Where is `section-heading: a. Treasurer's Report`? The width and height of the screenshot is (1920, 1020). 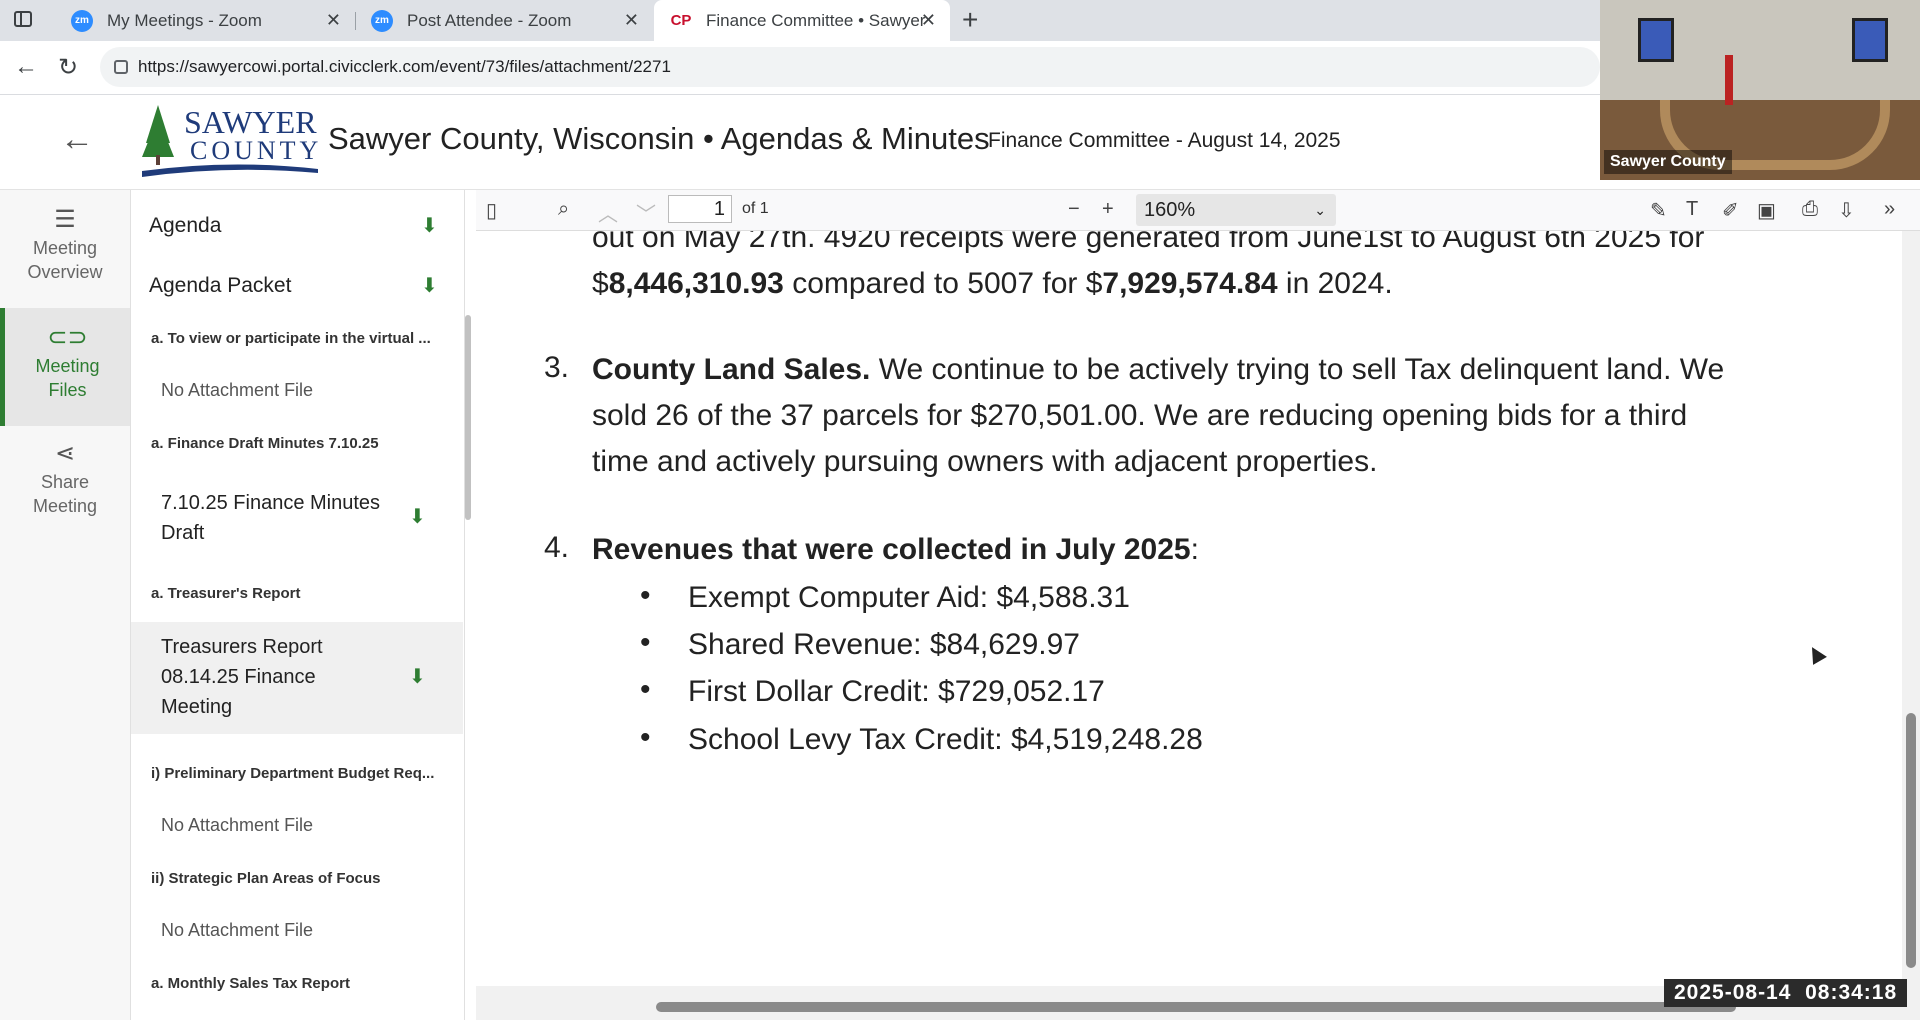
section-heading: a. Treasurer's Report is located at coordinates (226, 593).